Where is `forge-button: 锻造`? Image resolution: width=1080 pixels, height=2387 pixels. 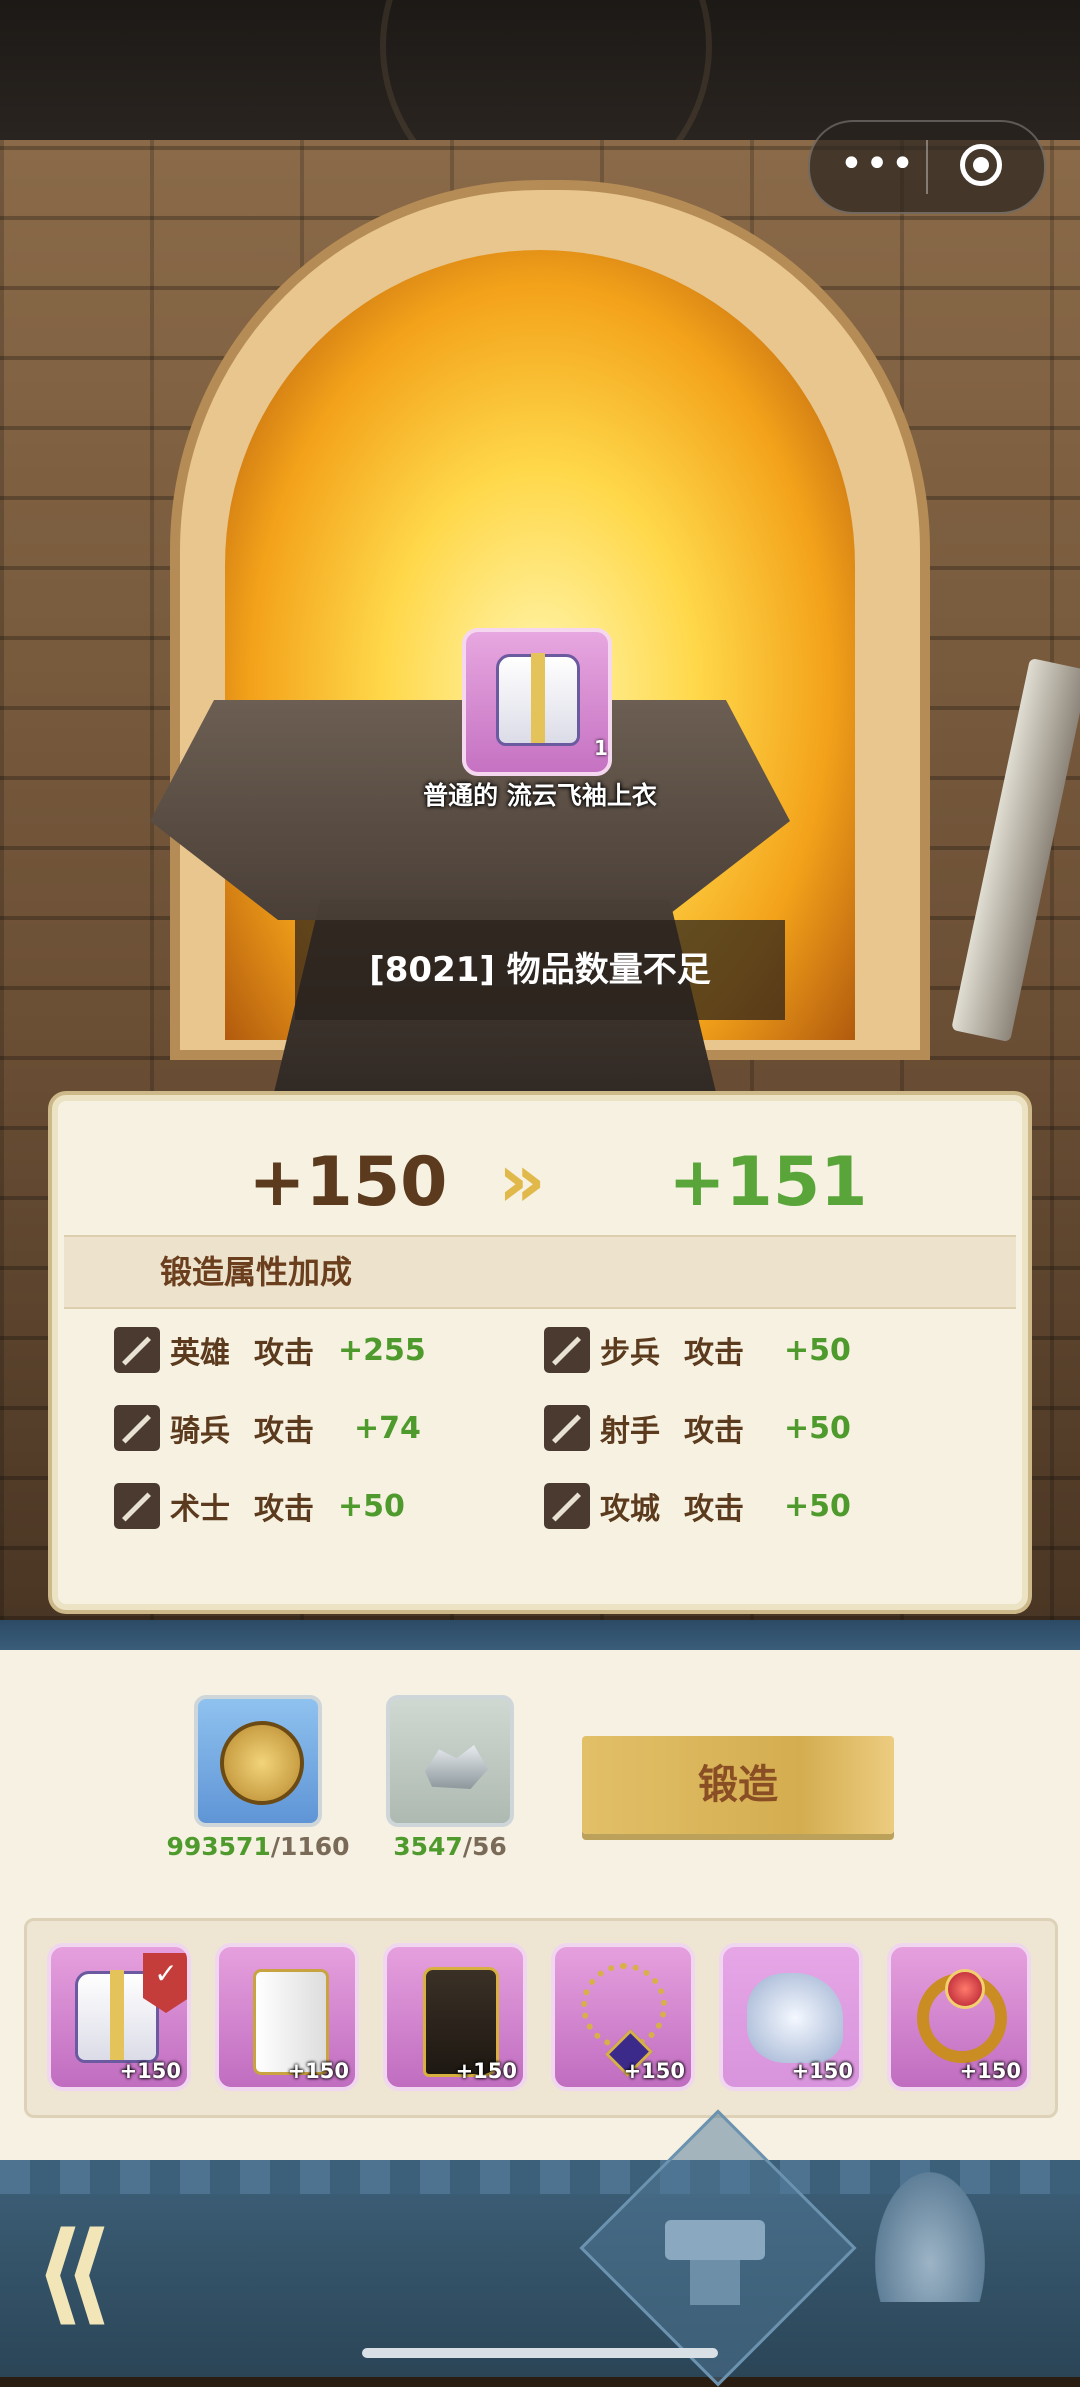 forge-button: 锻造 is located at coordinates (738, 1785).